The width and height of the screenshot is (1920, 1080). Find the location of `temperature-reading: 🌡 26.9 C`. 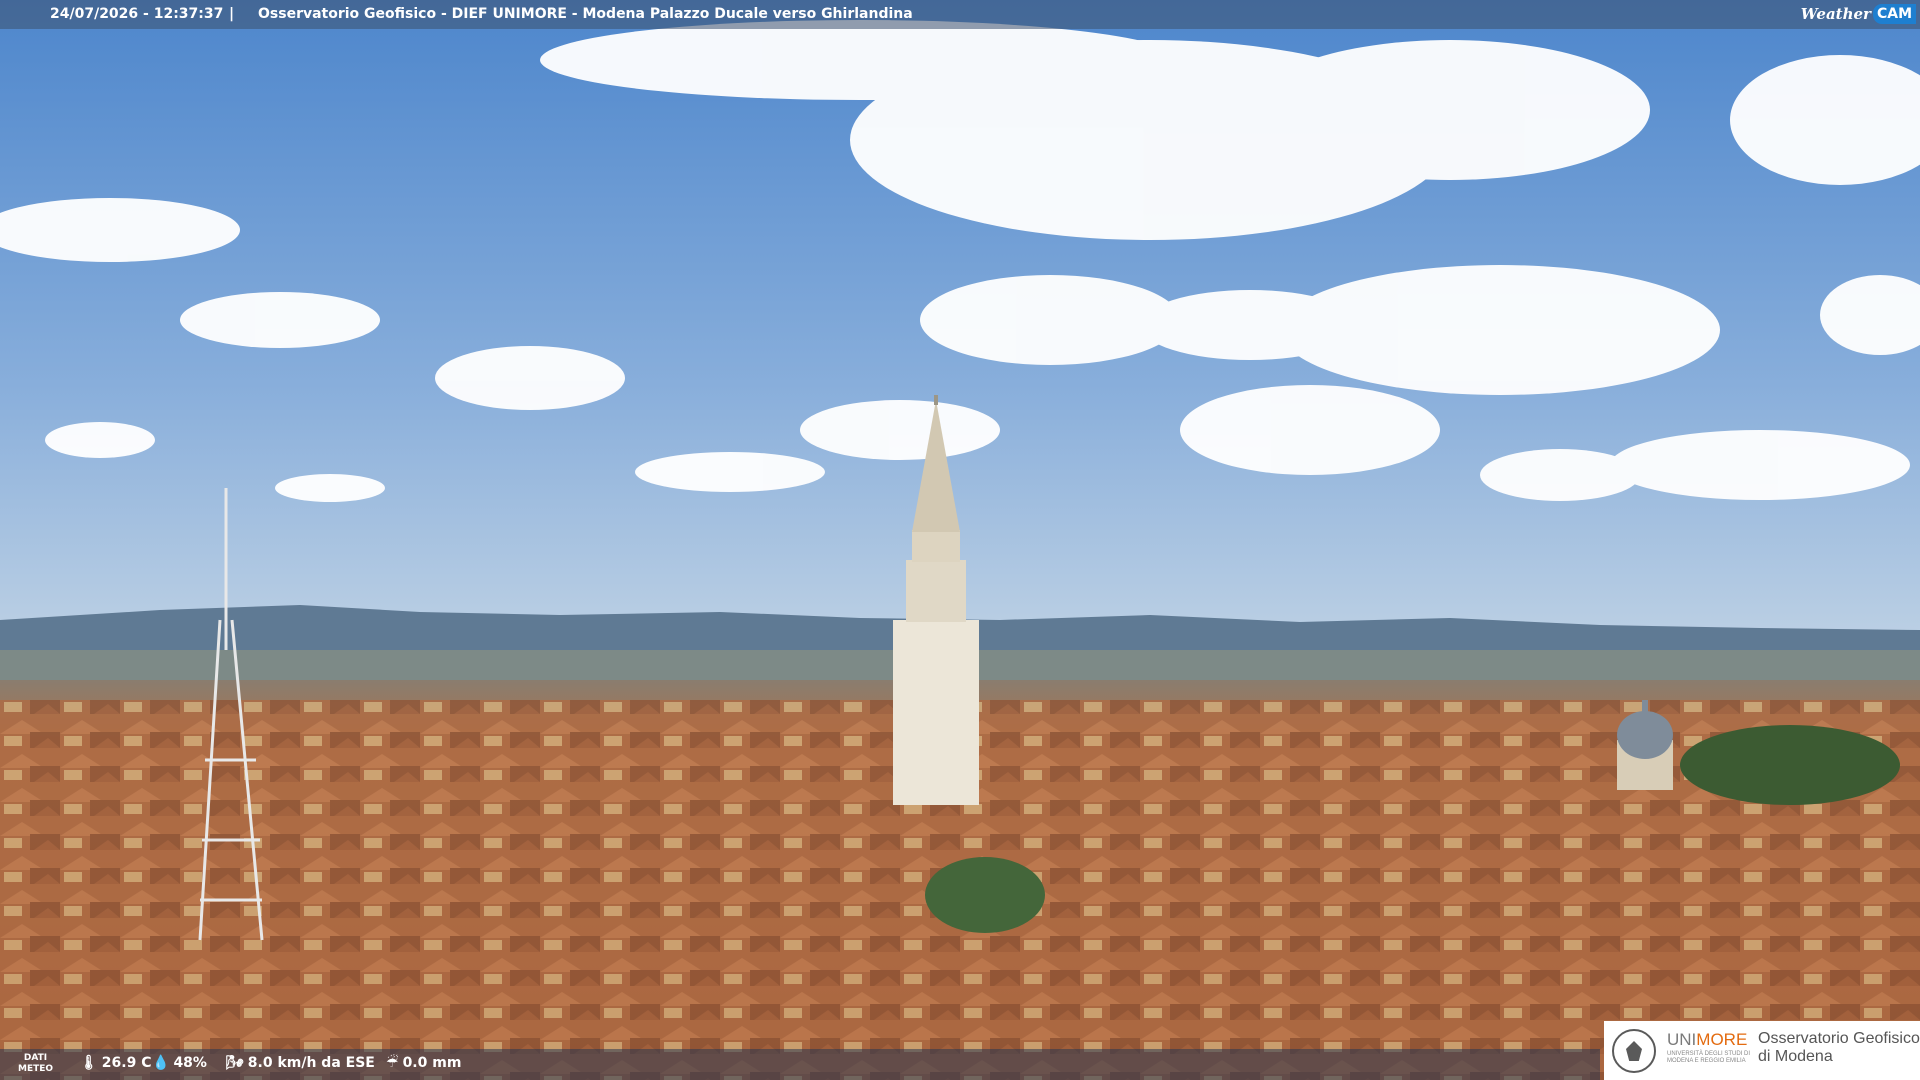

temperature-reading: 🌡 26.9 C is located at coordinates (115, 1063).